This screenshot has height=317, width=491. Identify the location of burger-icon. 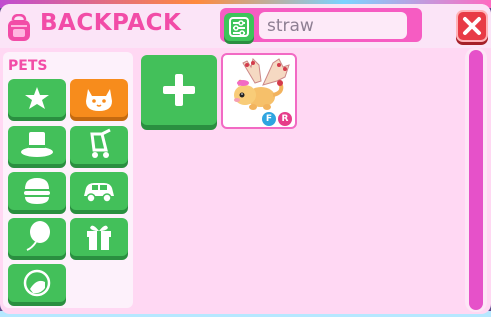
(37, 191).